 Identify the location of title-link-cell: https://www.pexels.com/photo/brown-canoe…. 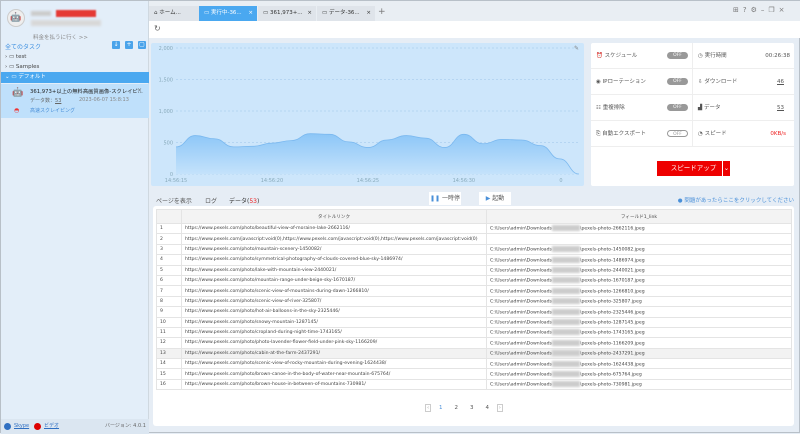
(334, 374).